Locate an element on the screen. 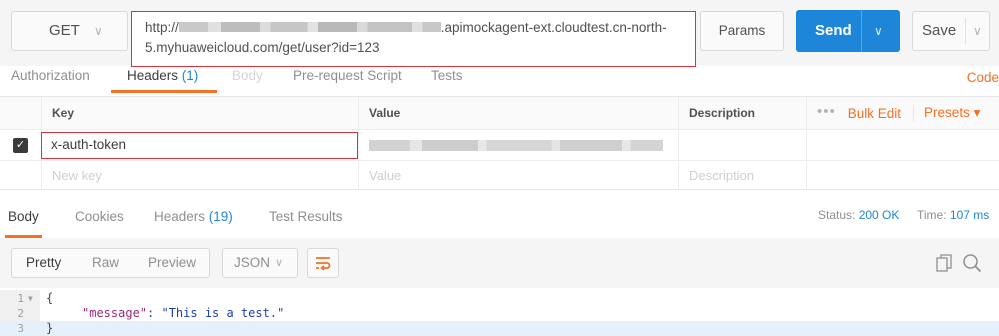 This screenshot has width=999, height=336. checkbox-icon: ✓ is located at coordinates (20, 145).